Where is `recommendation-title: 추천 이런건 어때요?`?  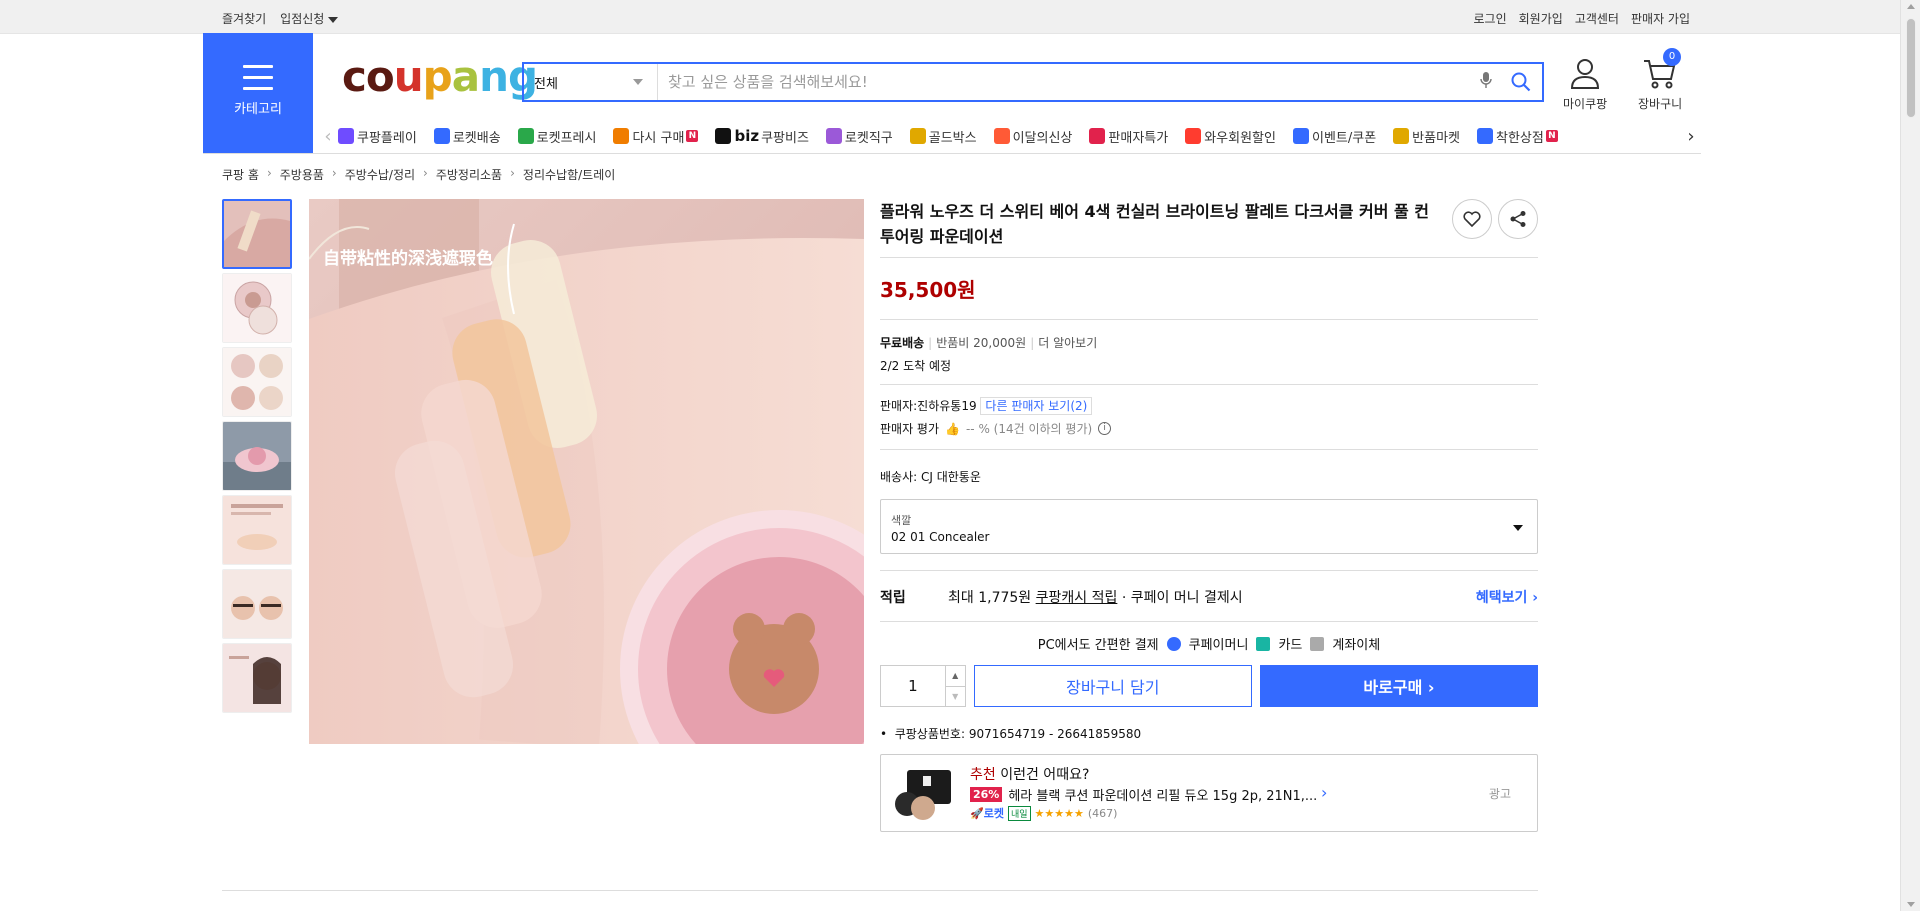 recommendation-title: 추천 이런건 어때요? is located at coordinates (1029, 774).